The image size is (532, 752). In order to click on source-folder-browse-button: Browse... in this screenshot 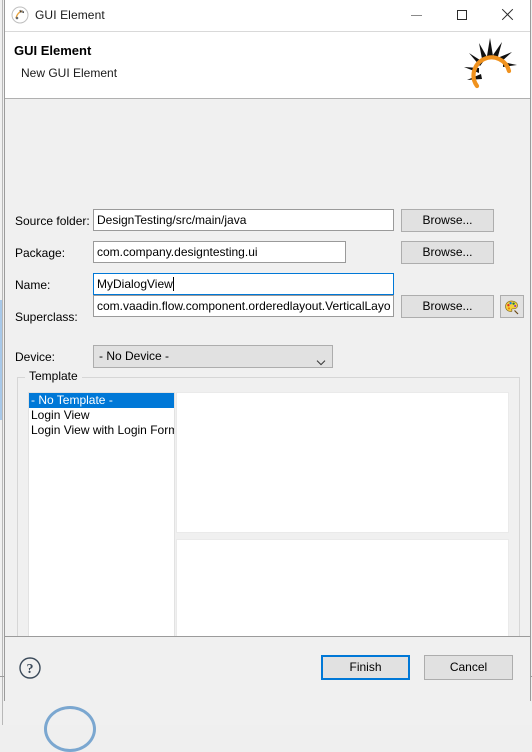, I will do `click(447, 220)`.